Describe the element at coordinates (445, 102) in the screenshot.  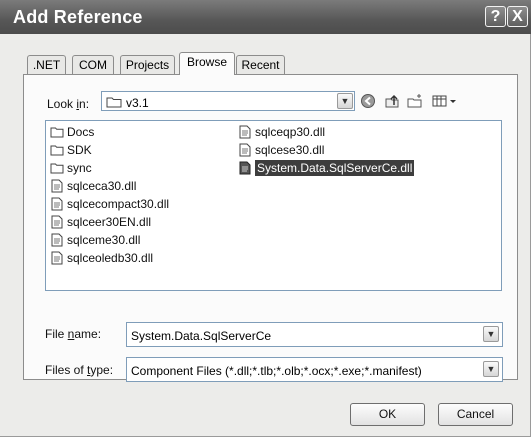
I see `view-menu-icon` at that location.